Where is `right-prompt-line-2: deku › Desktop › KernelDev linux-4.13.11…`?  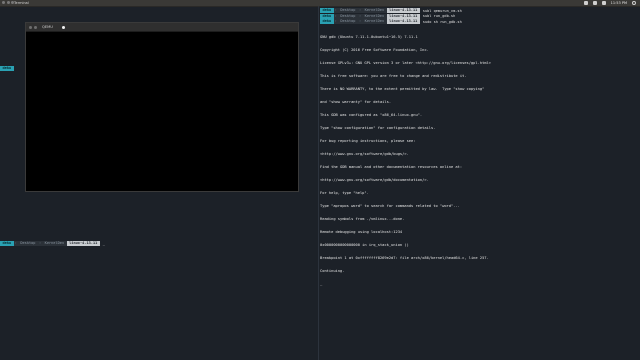 right-prompt-line-2: deku › Desktop › KernelDev linux-4.13.11… is located at coordinates (388, 16).